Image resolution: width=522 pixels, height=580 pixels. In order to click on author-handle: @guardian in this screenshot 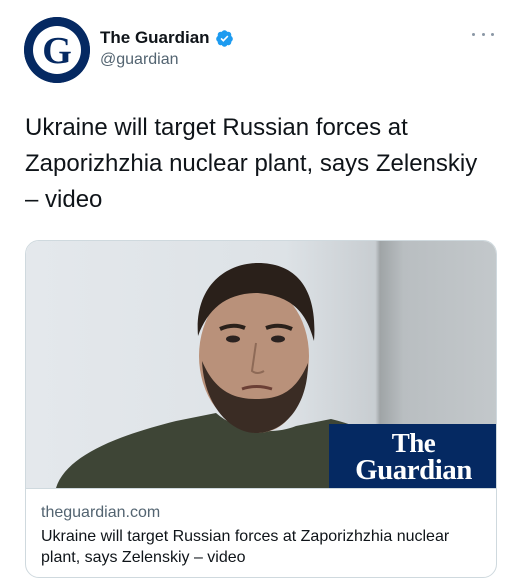, I will do `click(139, 60)`.